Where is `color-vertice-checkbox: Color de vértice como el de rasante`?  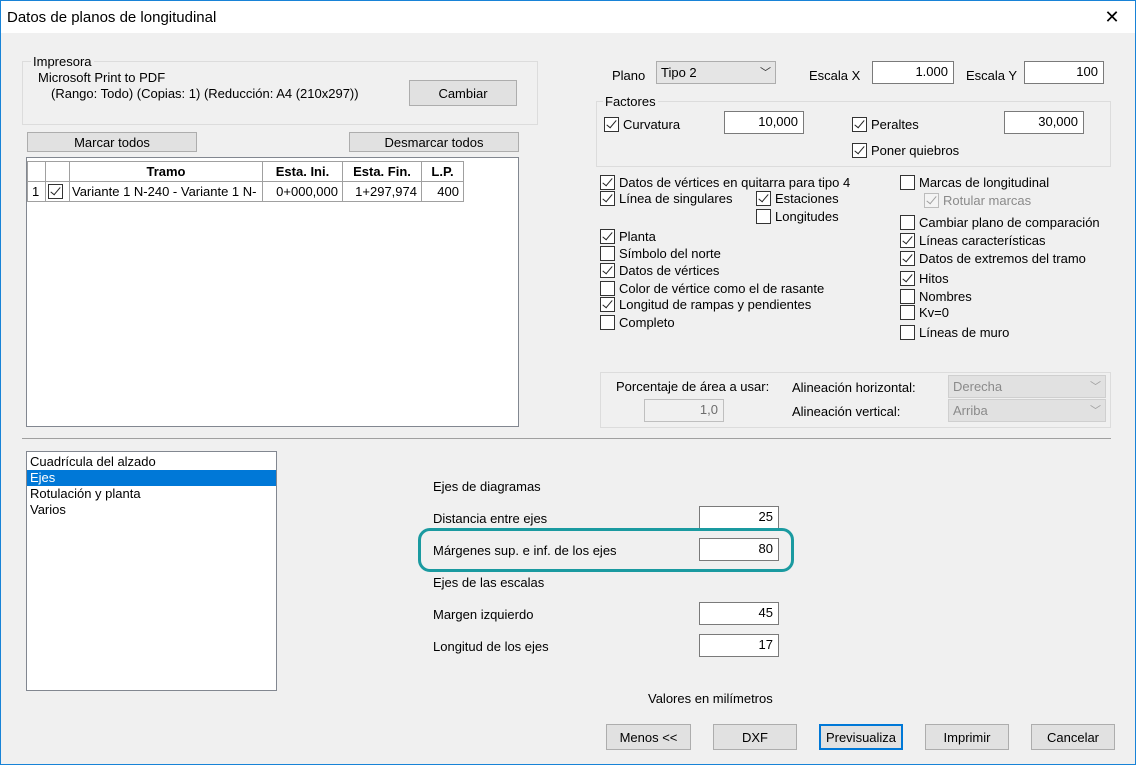
color-vertice-checkbox: Color de vértice como el de rasante is located at coordinates (712, 288).